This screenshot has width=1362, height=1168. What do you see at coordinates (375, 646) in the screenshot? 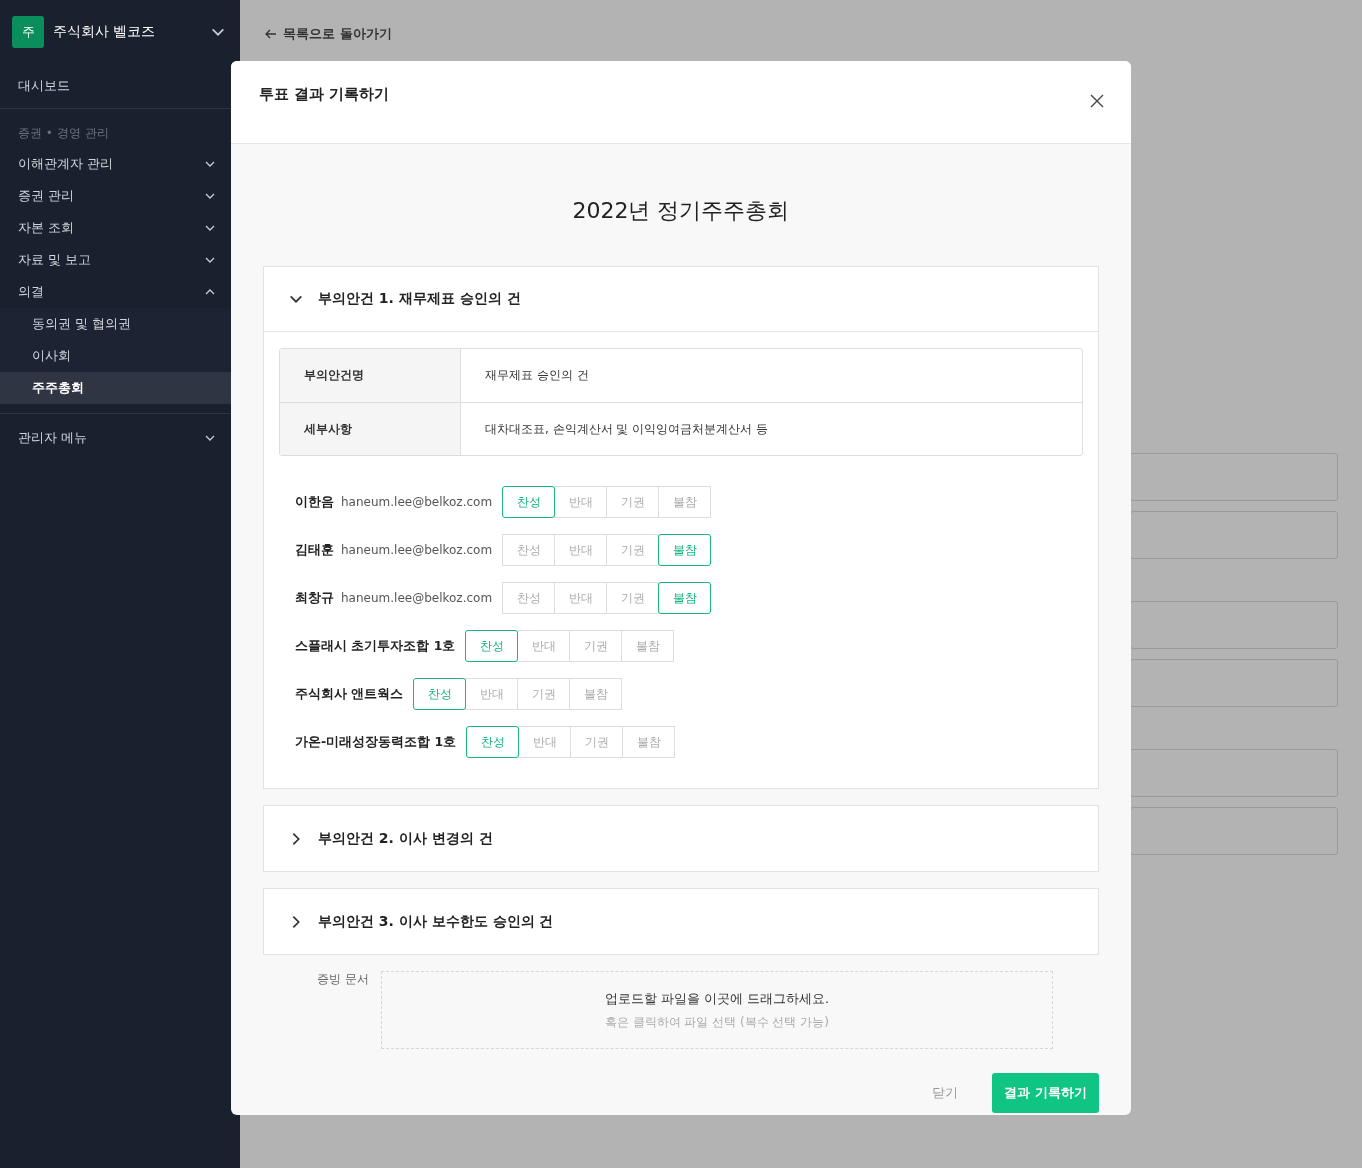
I see `voter-name: 스플래시 초기투자조합 1호` at bounding box center [375, 646].